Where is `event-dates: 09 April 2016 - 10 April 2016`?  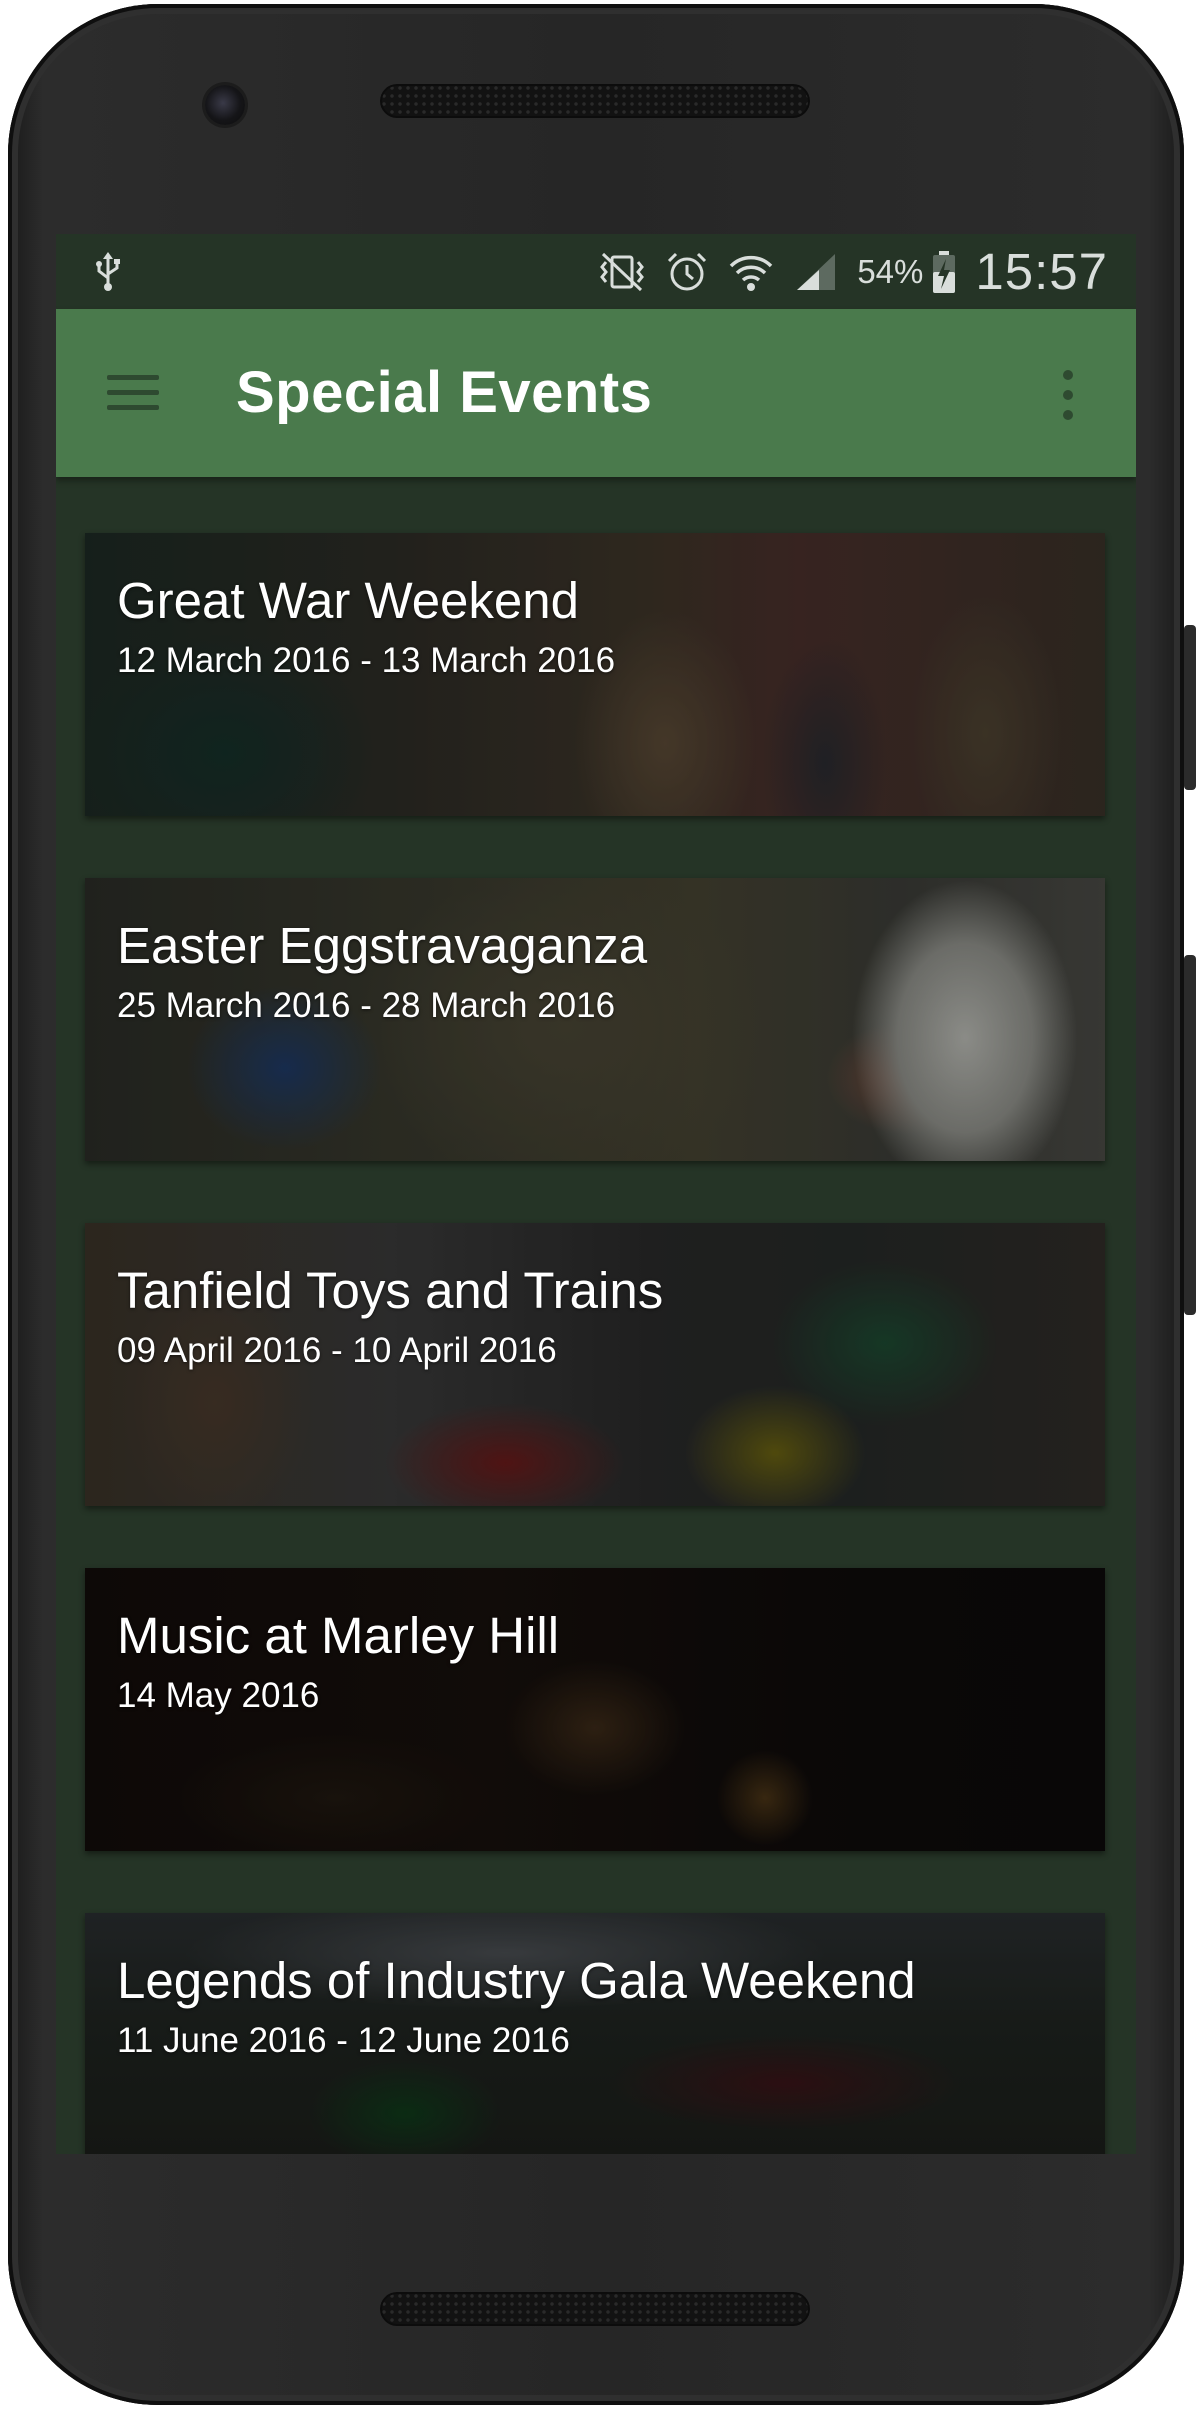 event-dates: 09 April 2016 - 10 April 2016 is located at coordinates (337, 1350).